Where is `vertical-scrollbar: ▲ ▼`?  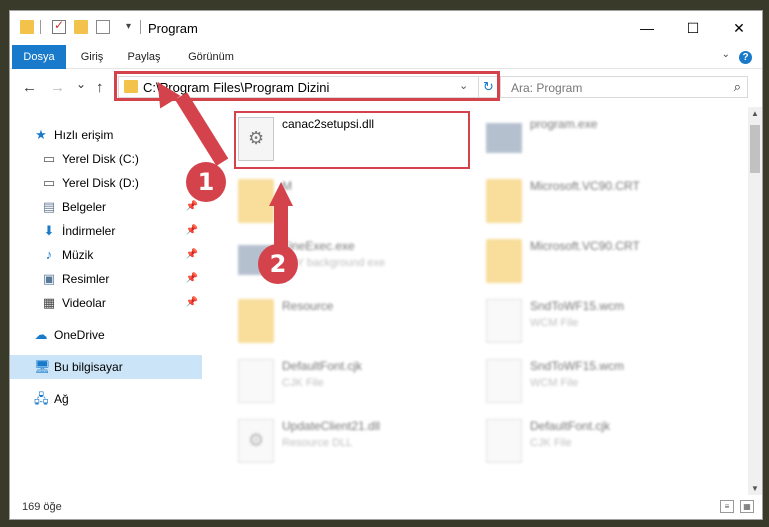 vertical-scrollbar: ▲ ▼ is located at coordinates (755, 301).